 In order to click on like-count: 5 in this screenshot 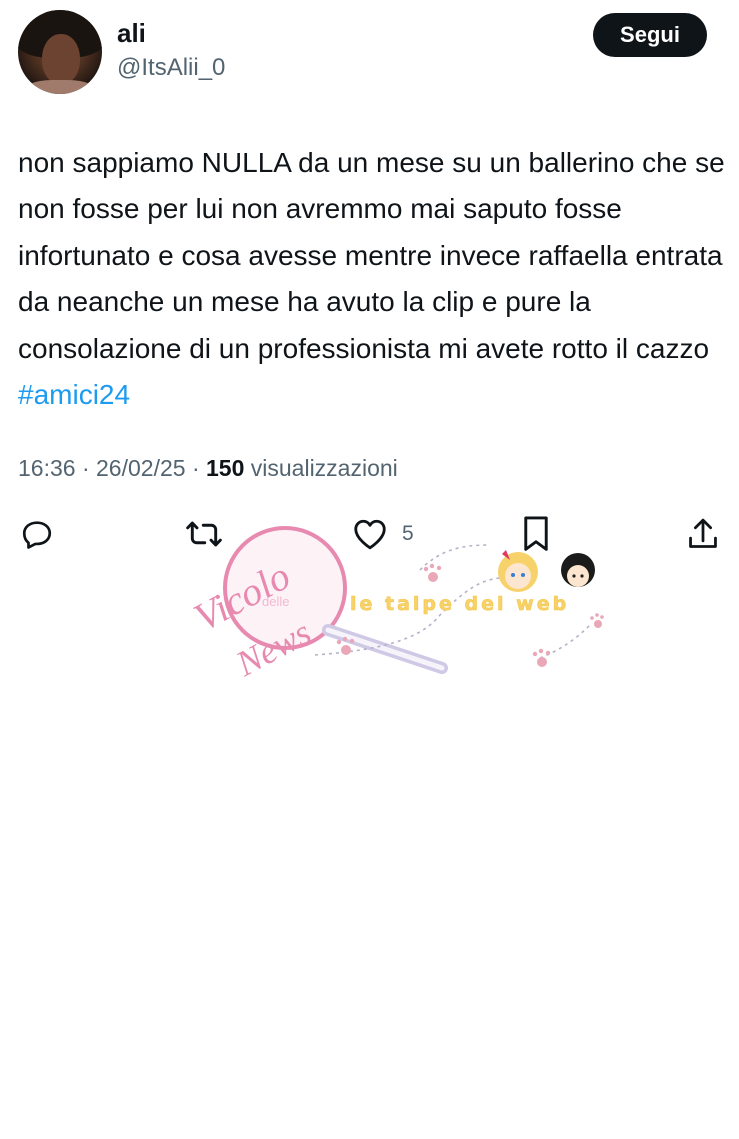, I will do `click(408, 533)`.